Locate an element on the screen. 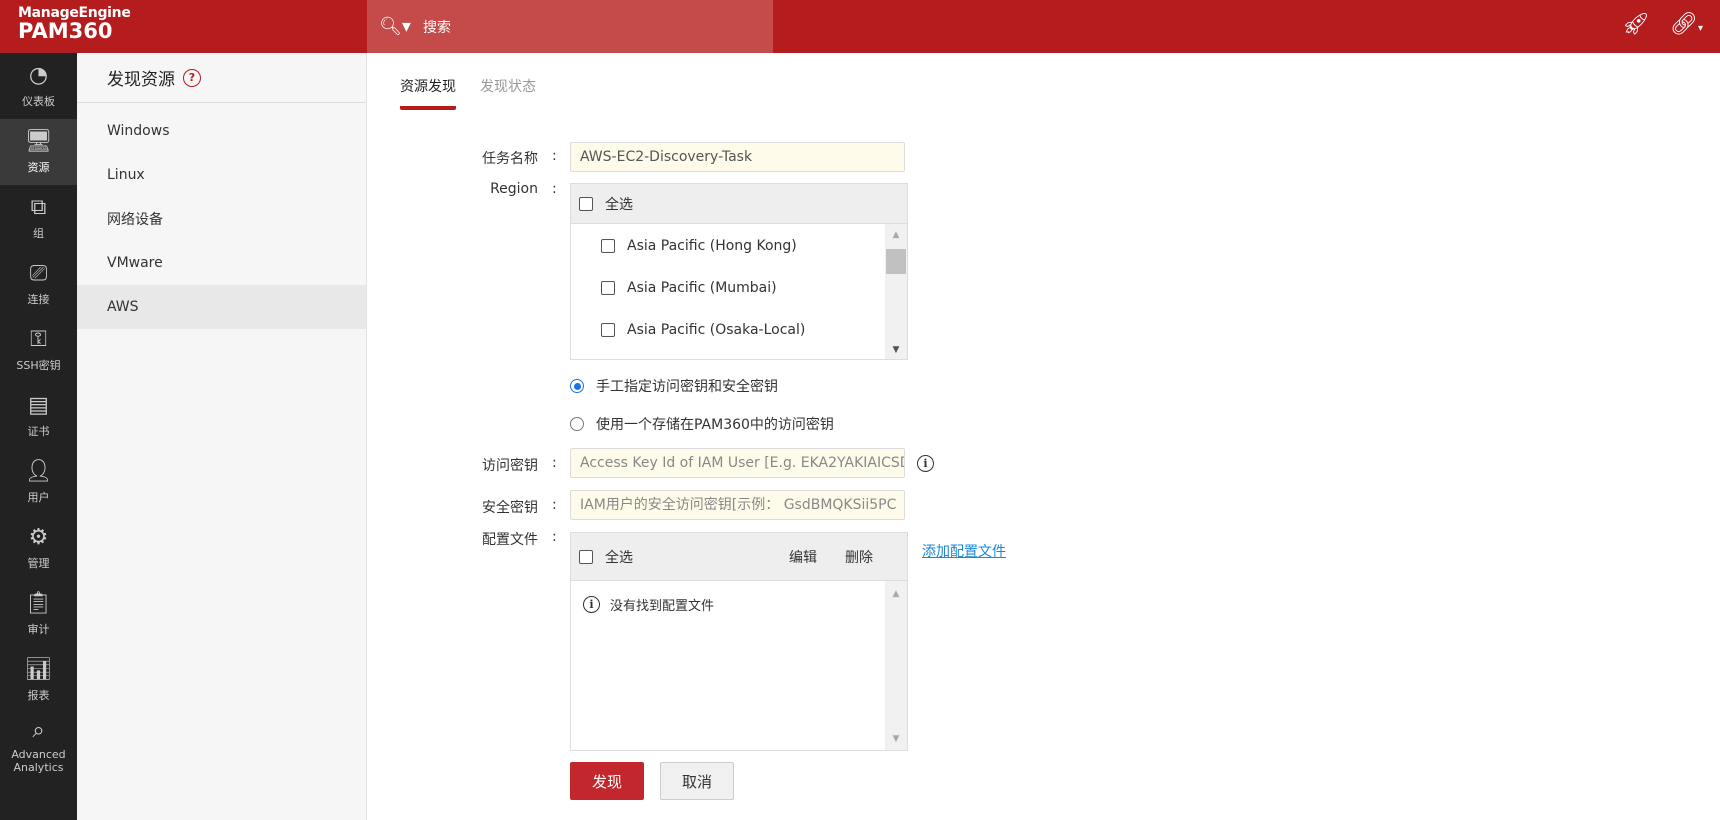 This screenshot has width=1720, height=820. region-item: Asia Pacific (Hong Kong) is located at coordinates (699, 246).